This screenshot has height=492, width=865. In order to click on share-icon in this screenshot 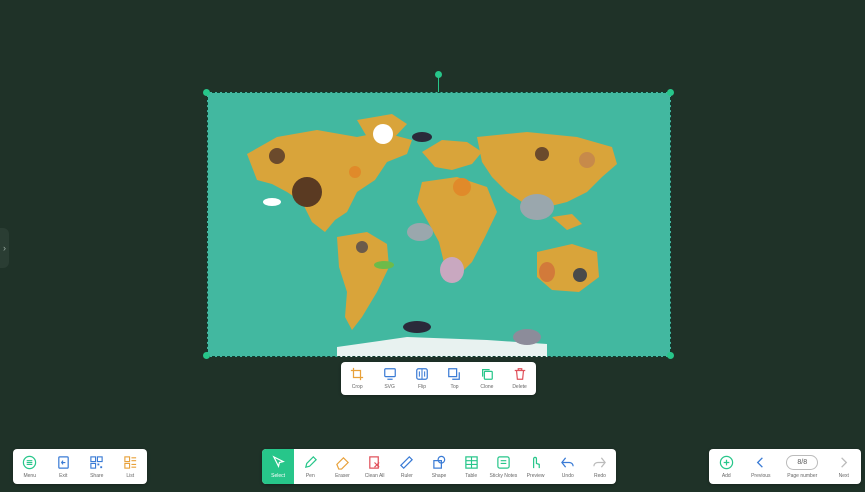, I will do `click(96, 462)`.